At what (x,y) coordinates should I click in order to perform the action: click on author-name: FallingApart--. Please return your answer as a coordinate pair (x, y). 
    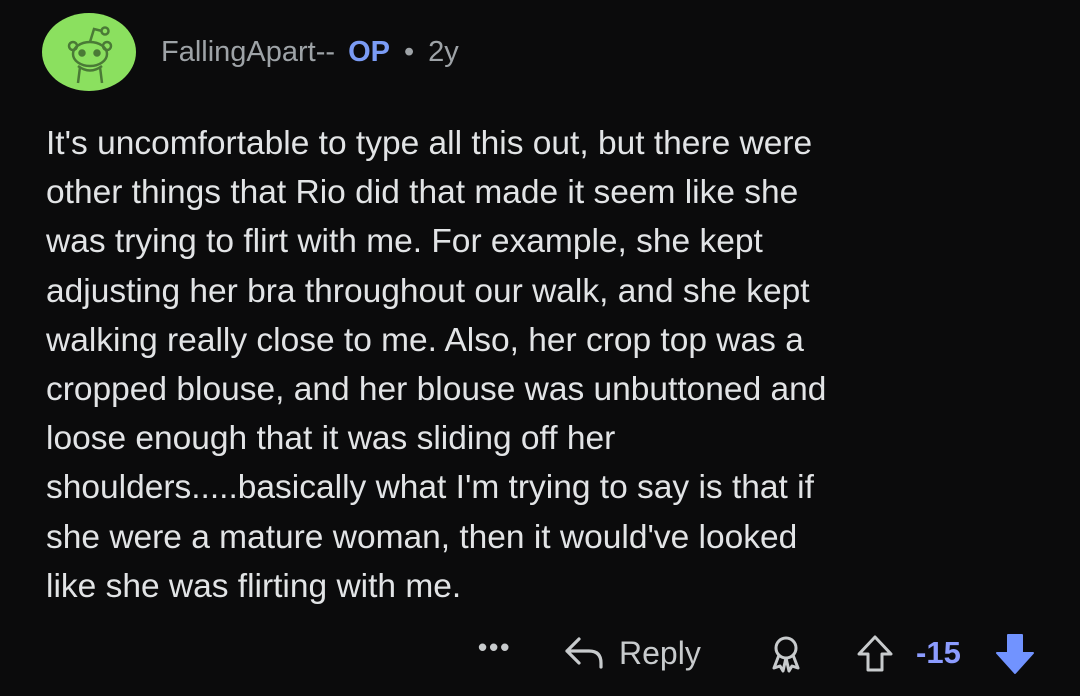
    Looking at the image, I should click on (248, 52).